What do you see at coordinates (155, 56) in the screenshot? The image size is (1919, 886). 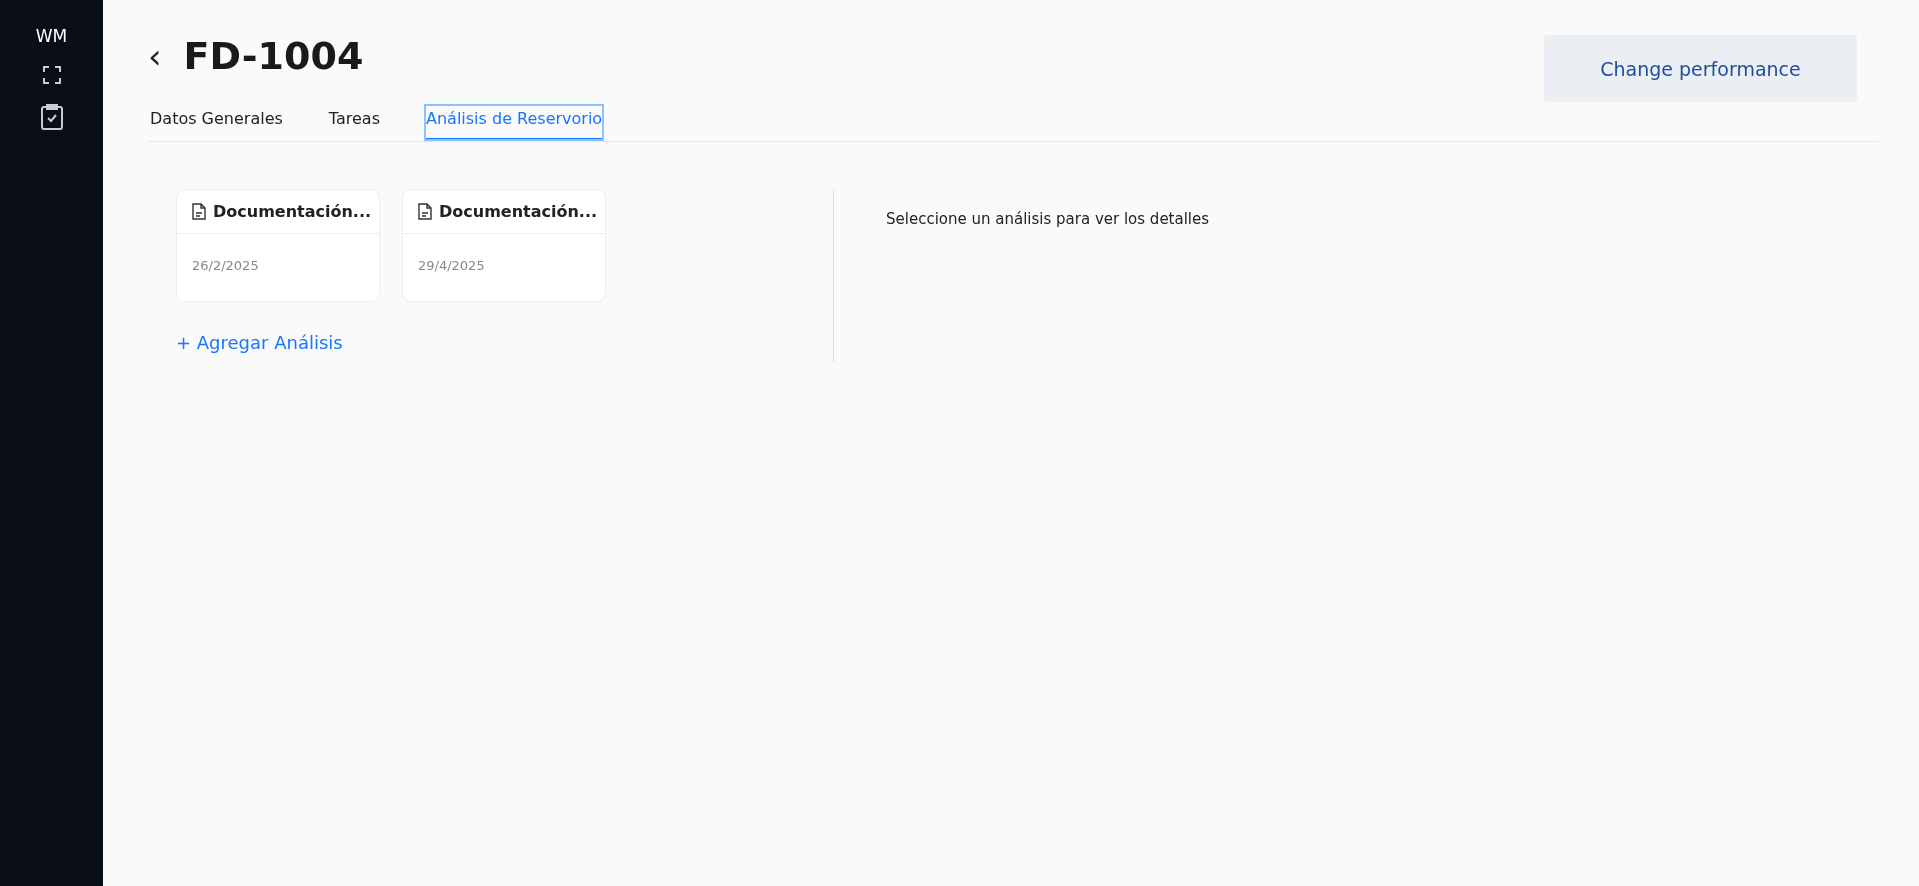 I see `back-button: ‹` at bounding box center [155, 56].